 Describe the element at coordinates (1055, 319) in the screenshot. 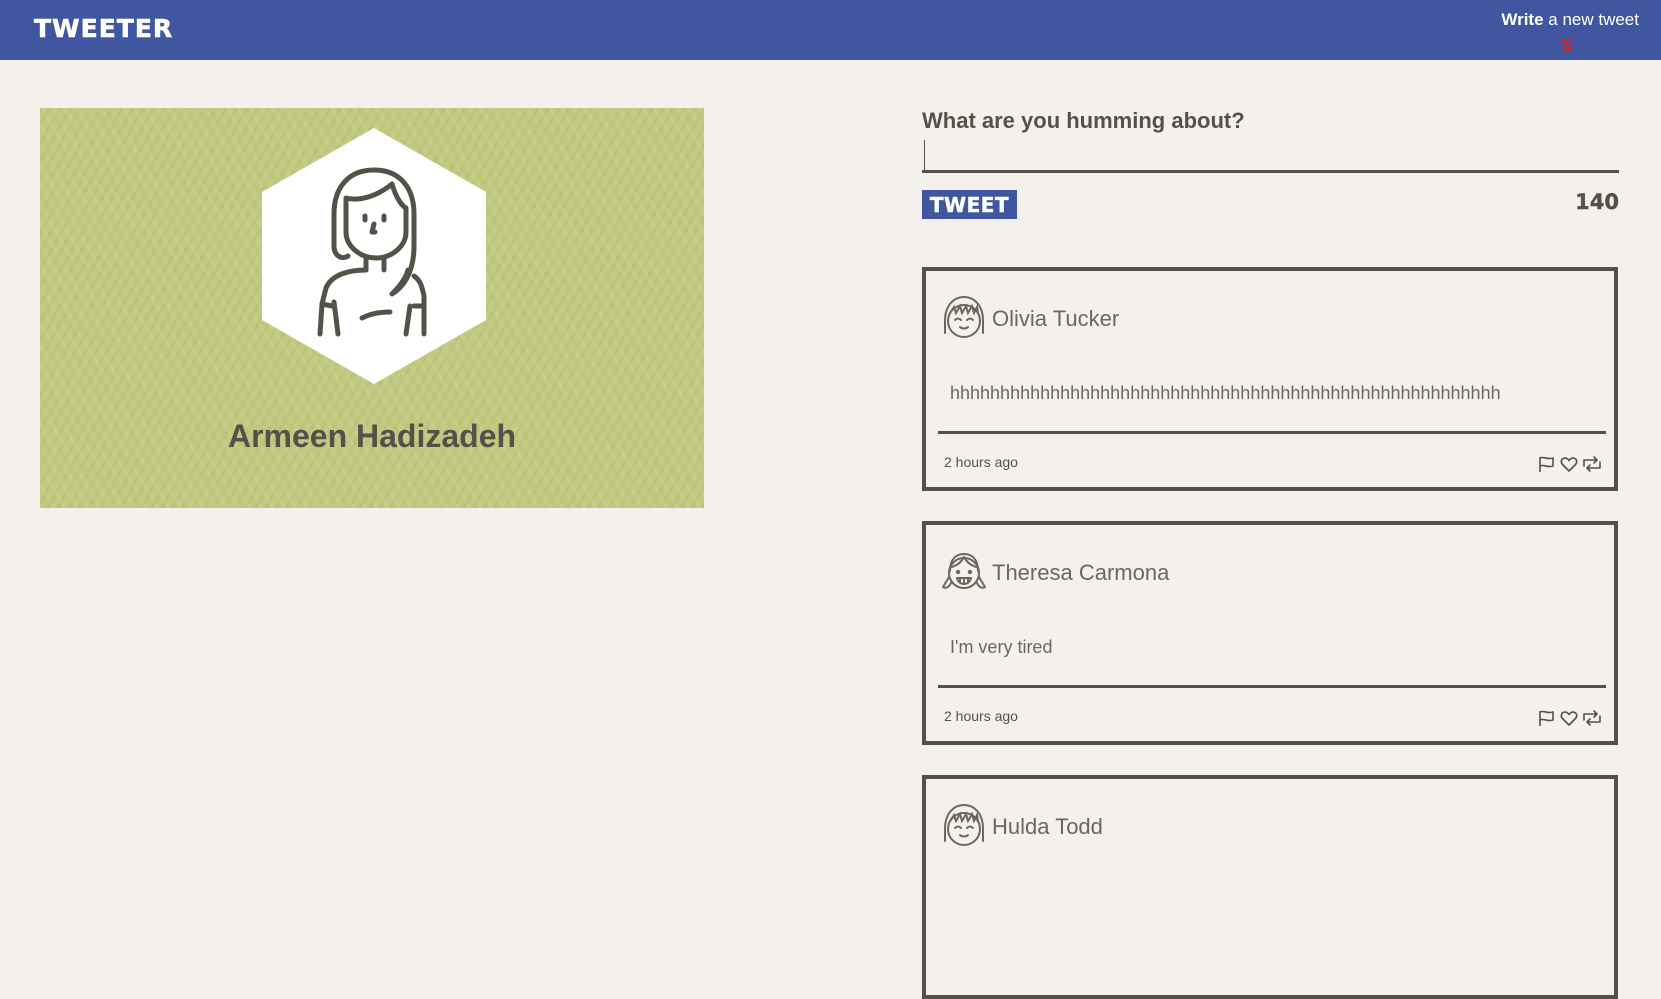

I see `tweet-author: Olivia Tucker` at that location.